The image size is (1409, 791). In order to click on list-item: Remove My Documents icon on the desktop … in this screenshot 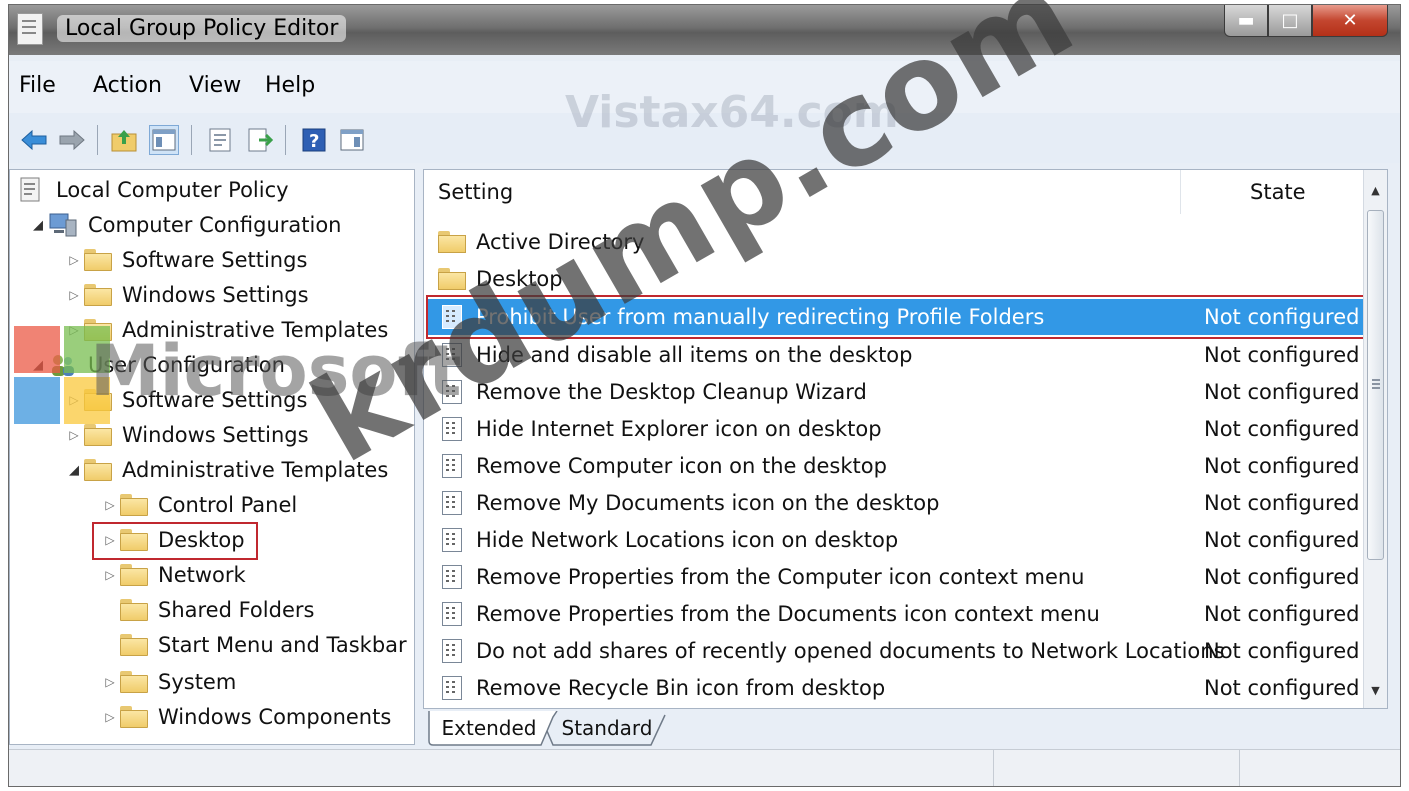, I will do `click(897, 503)`.